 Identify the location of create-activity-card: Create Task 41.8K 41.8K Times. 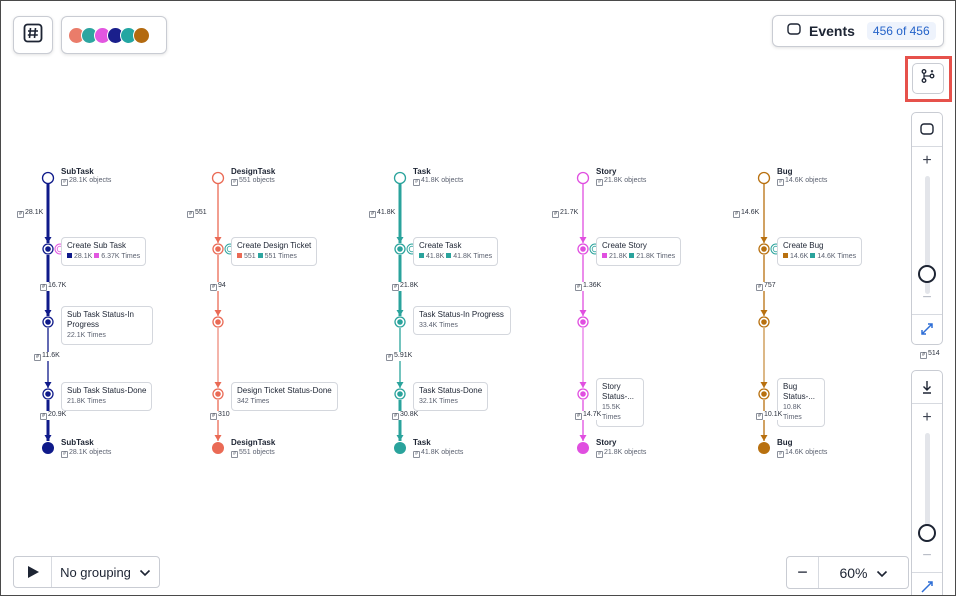
(456, 251).